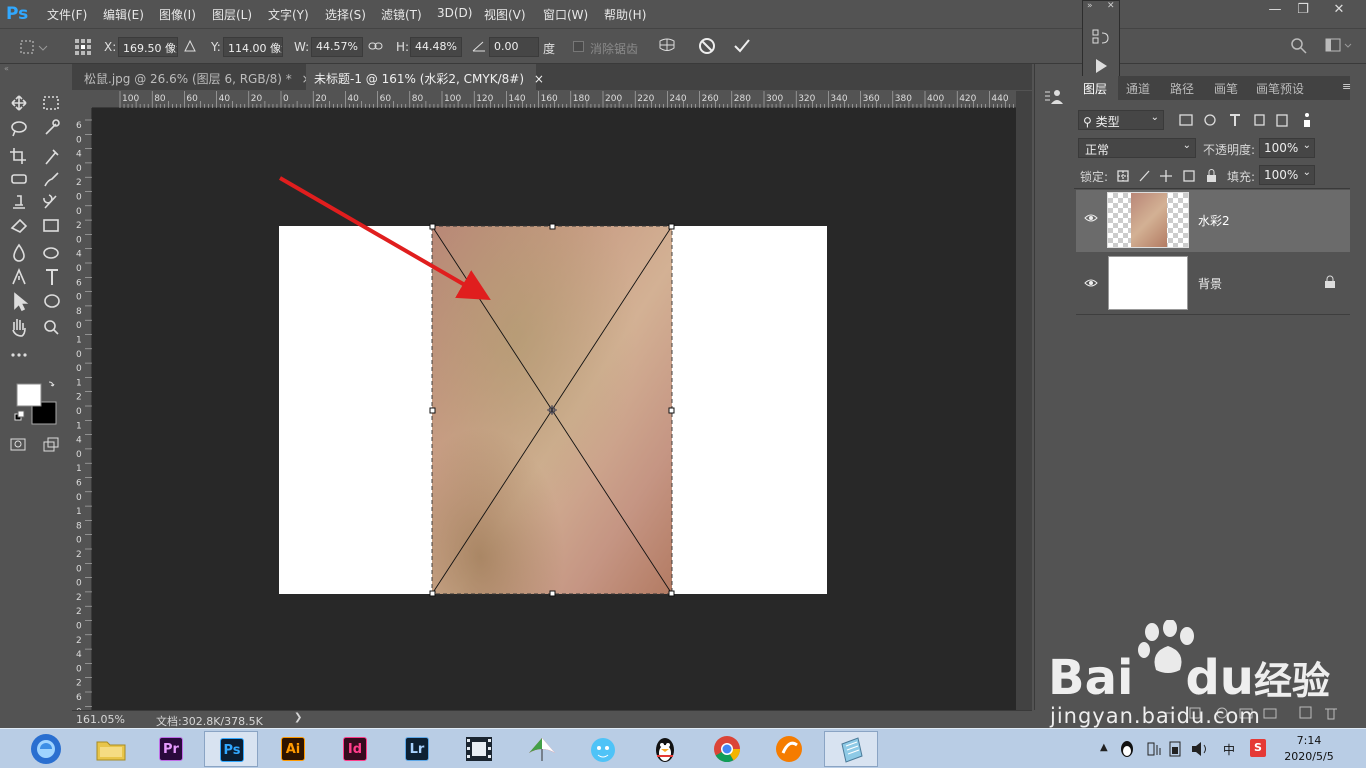 The height and width of the screenshot is (768, 1366). I want to click on menu-window: 窗口(W), so click(565, 14).